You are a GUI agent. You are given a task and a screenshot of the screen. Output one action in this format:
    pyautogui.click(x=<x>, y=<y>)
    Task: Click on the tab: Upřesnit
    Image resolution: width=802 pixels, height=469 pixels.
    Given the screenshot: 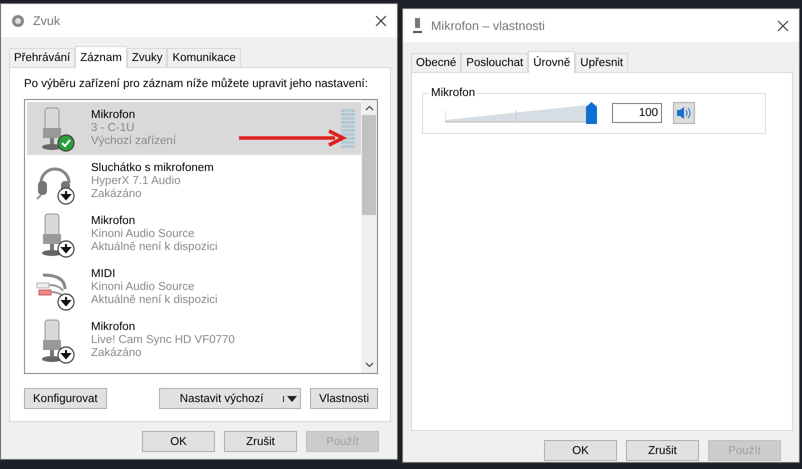 What is the action you would take?
    pyautogui.click(x=601, y=62)
    